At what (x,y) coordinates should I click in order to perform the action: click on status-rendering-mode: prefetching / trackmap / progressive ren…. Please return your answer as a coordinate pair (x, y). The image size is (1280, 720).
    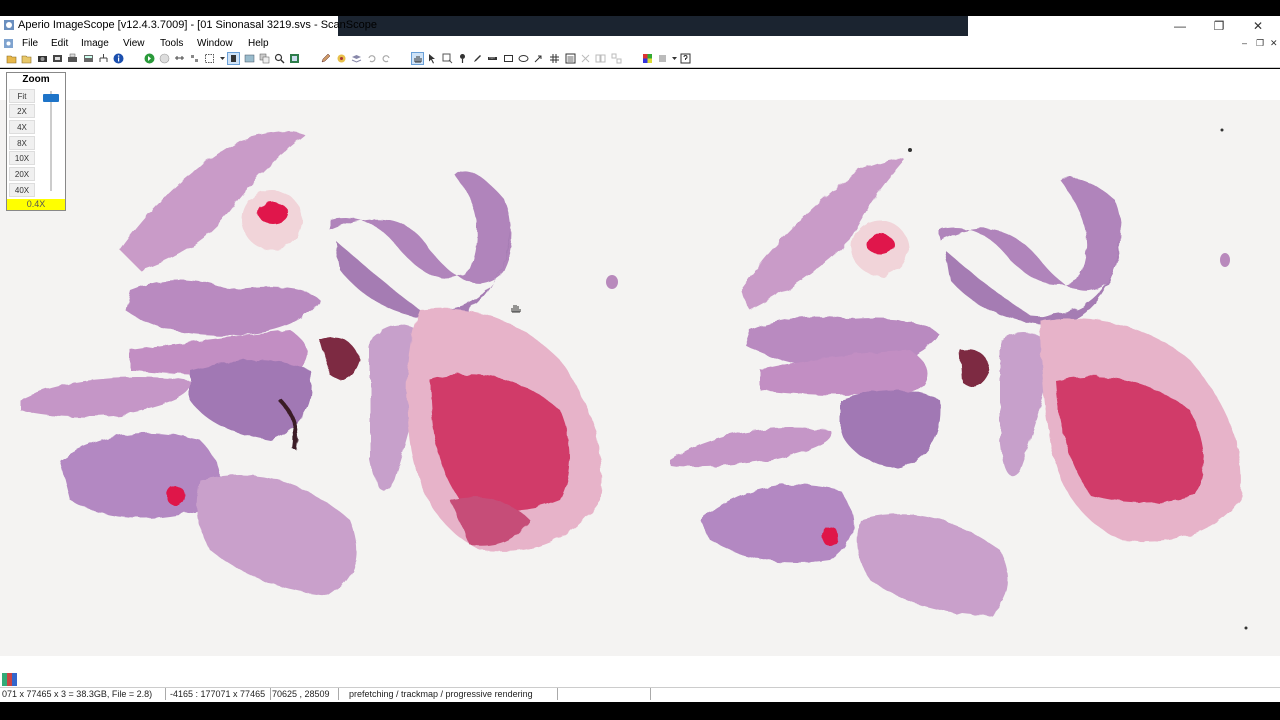
    Looking at the image, I should click on (441, 694).